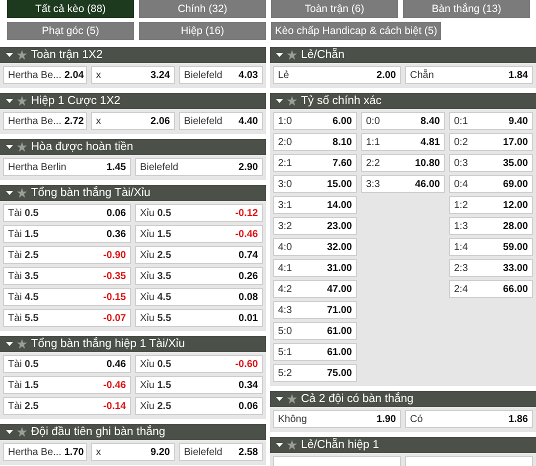  What do you see at coordinates (199, 167) in the screenshot?
I see `odds-cell: Bielefeld 2.90` at bounding box center [199, 167].